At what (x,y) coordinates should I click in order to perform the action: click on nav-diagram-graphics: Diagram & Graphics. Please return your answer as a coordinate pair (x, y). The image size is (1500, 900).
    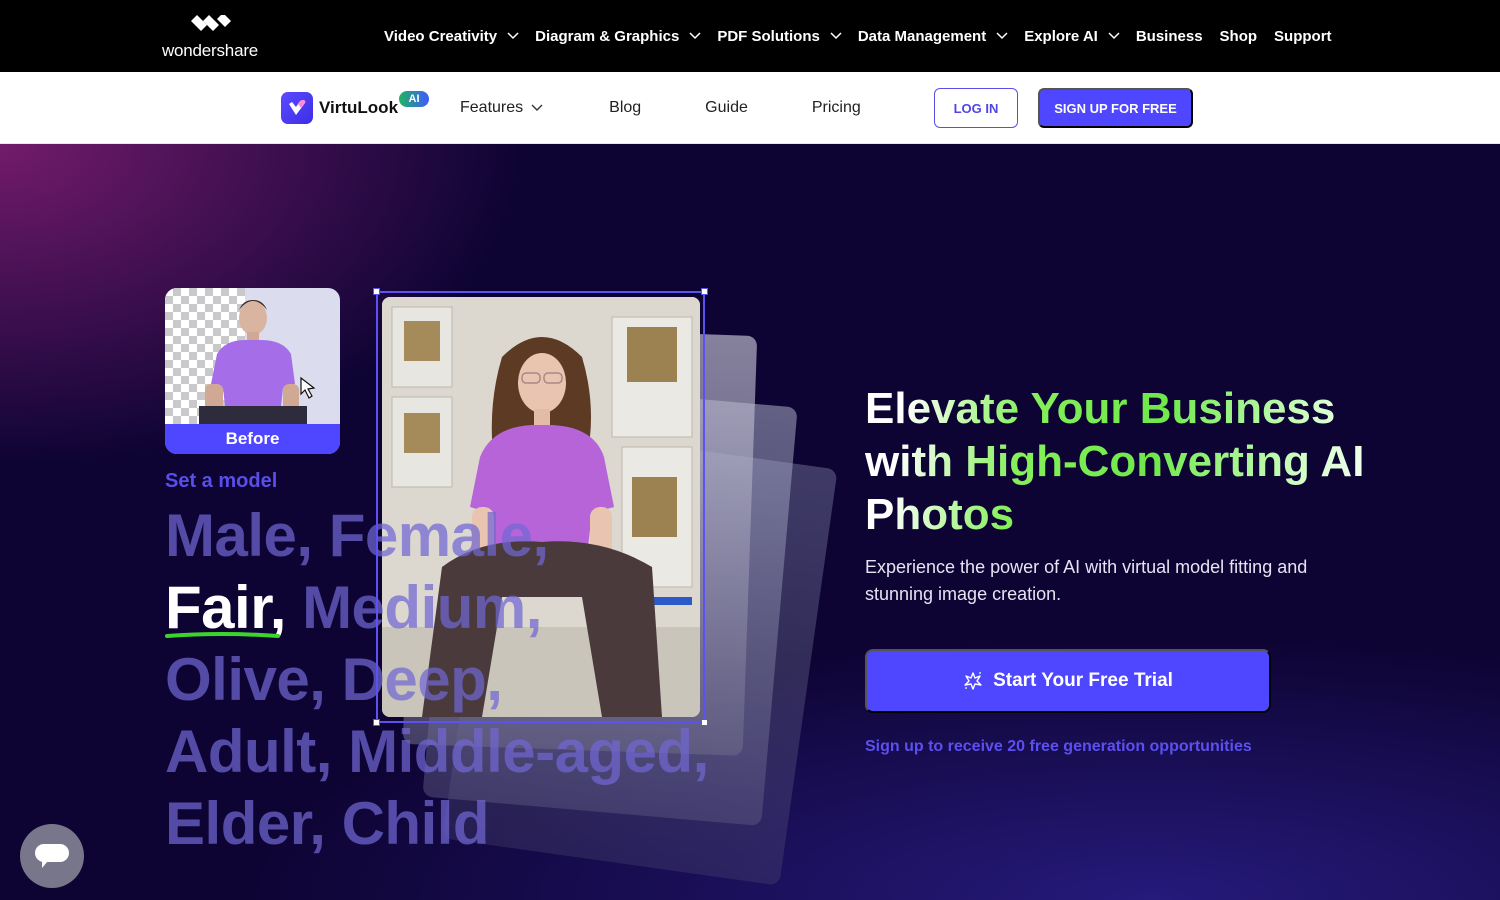
    Looking at the image, I should click on (618, 36).